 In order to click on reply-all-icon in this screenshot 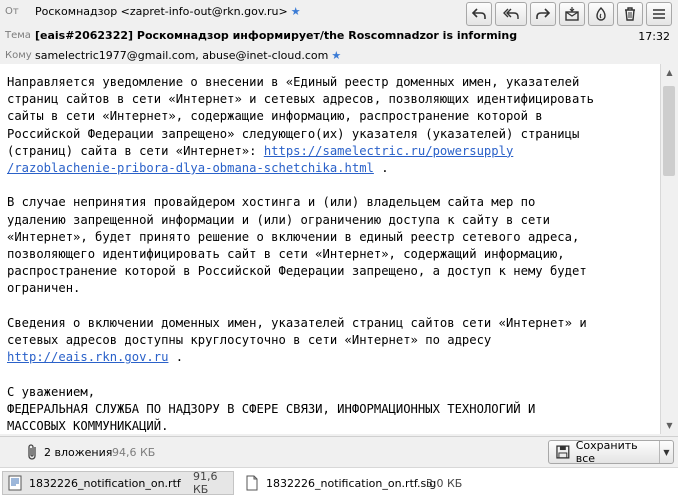, I will do `click(511, 13)`.